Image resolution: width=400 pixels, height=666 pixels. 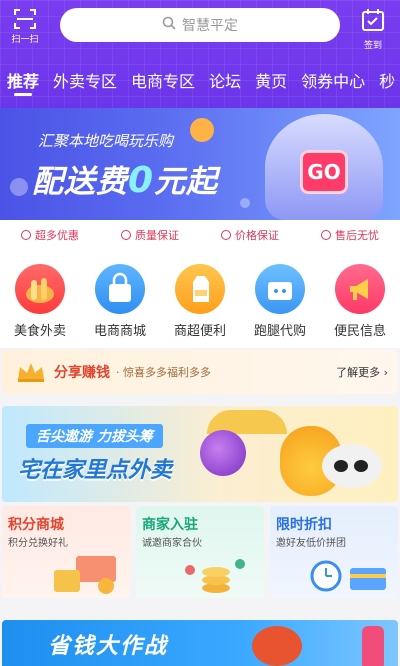 What do you see at coordinates (362, 372) in the screenshot?
I see `learn-more-link: 了解更多 ›` at bounding box center [362, 372].